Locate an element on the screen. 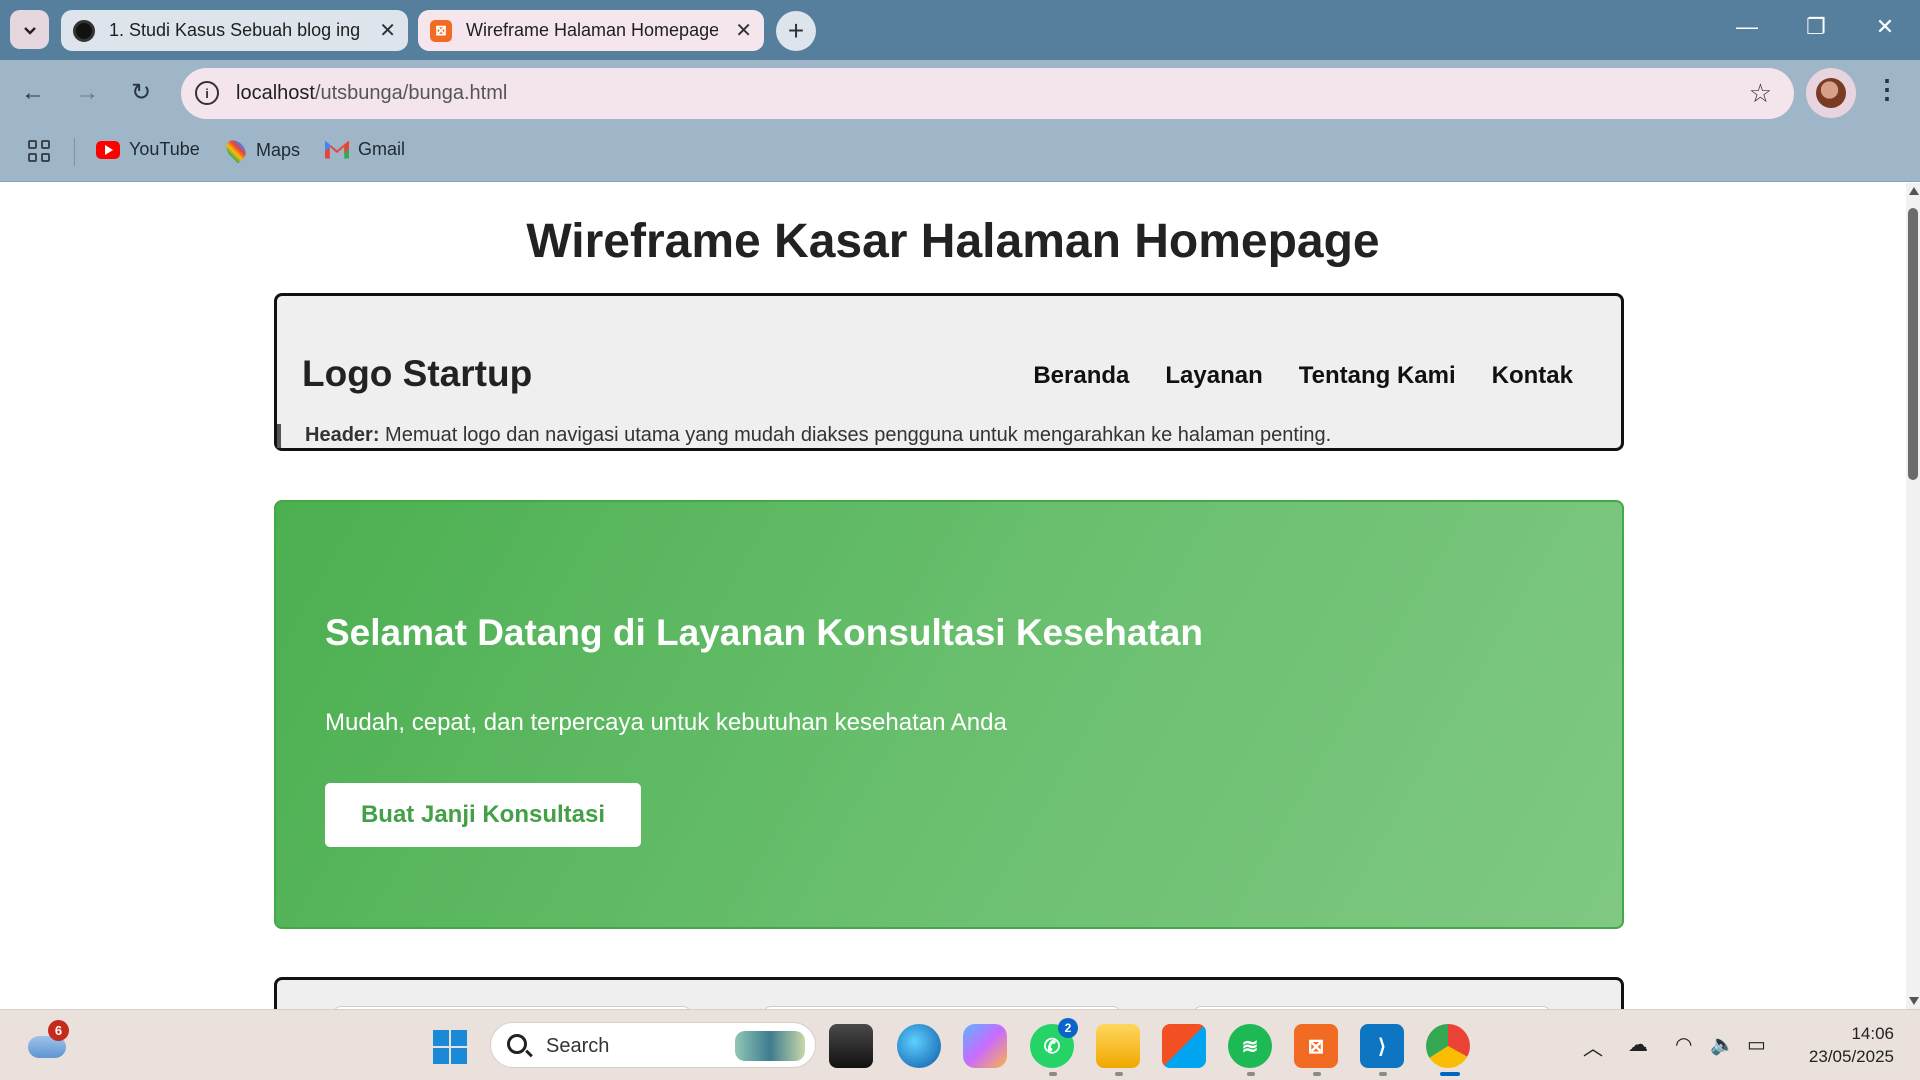 The width and height of the screenshot is (1920, 1080). tab-title: Wireframe Halaman Homepage is located at coordinates (592, 30).